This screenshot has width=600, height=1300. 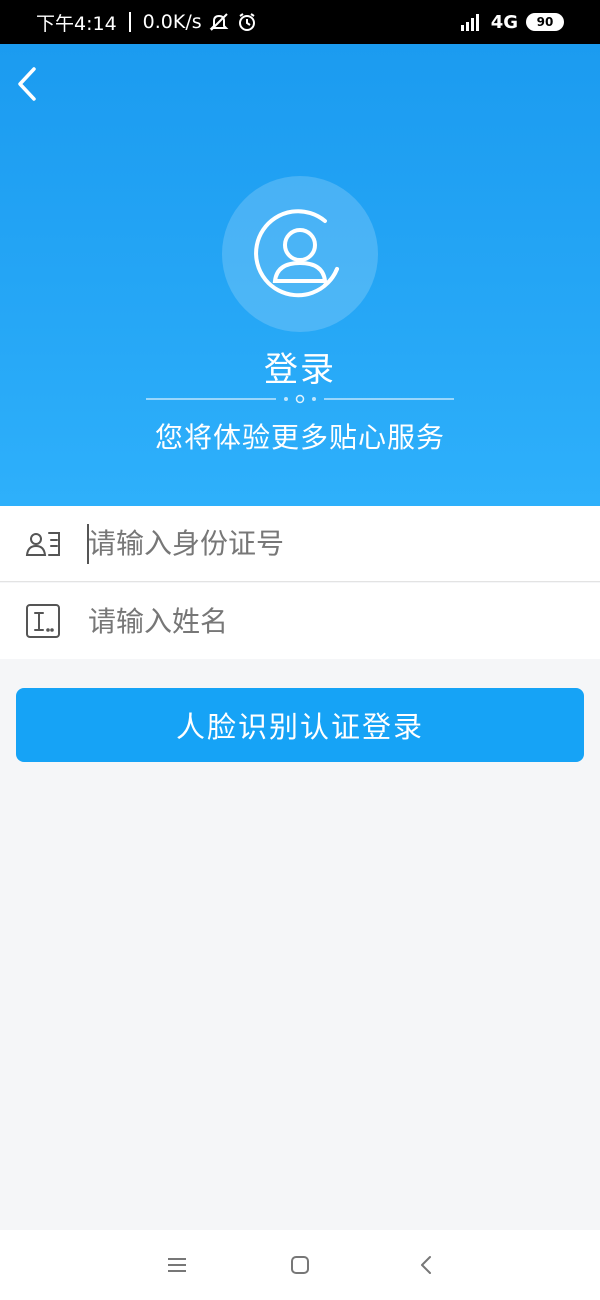 I want to click on chevron-left-icon, so click(x=27, y=84).